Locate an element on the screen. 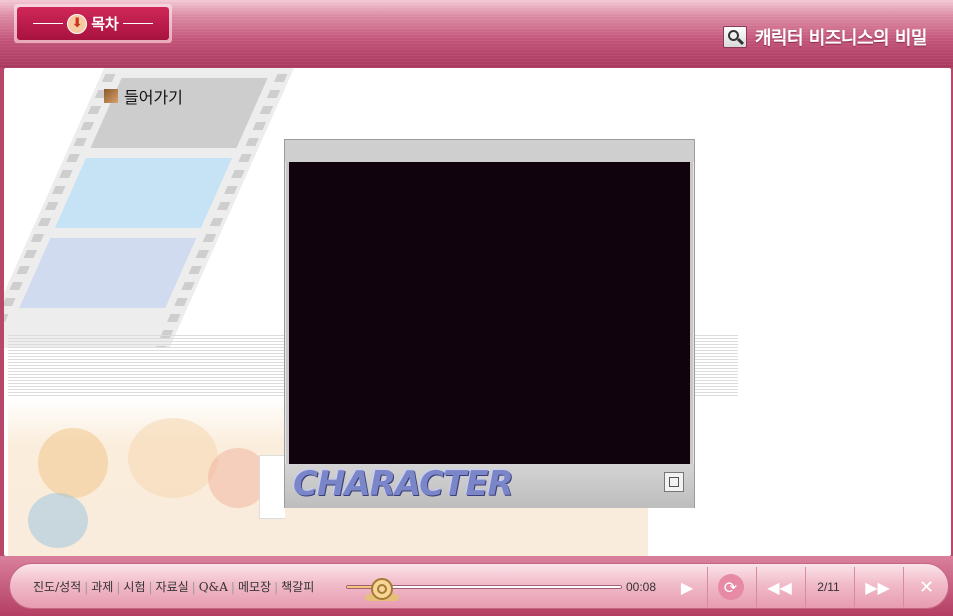 The height and width of the screenshot is (616, 953). next-page-button: ▶▶ is located at coordinates (877, 587).